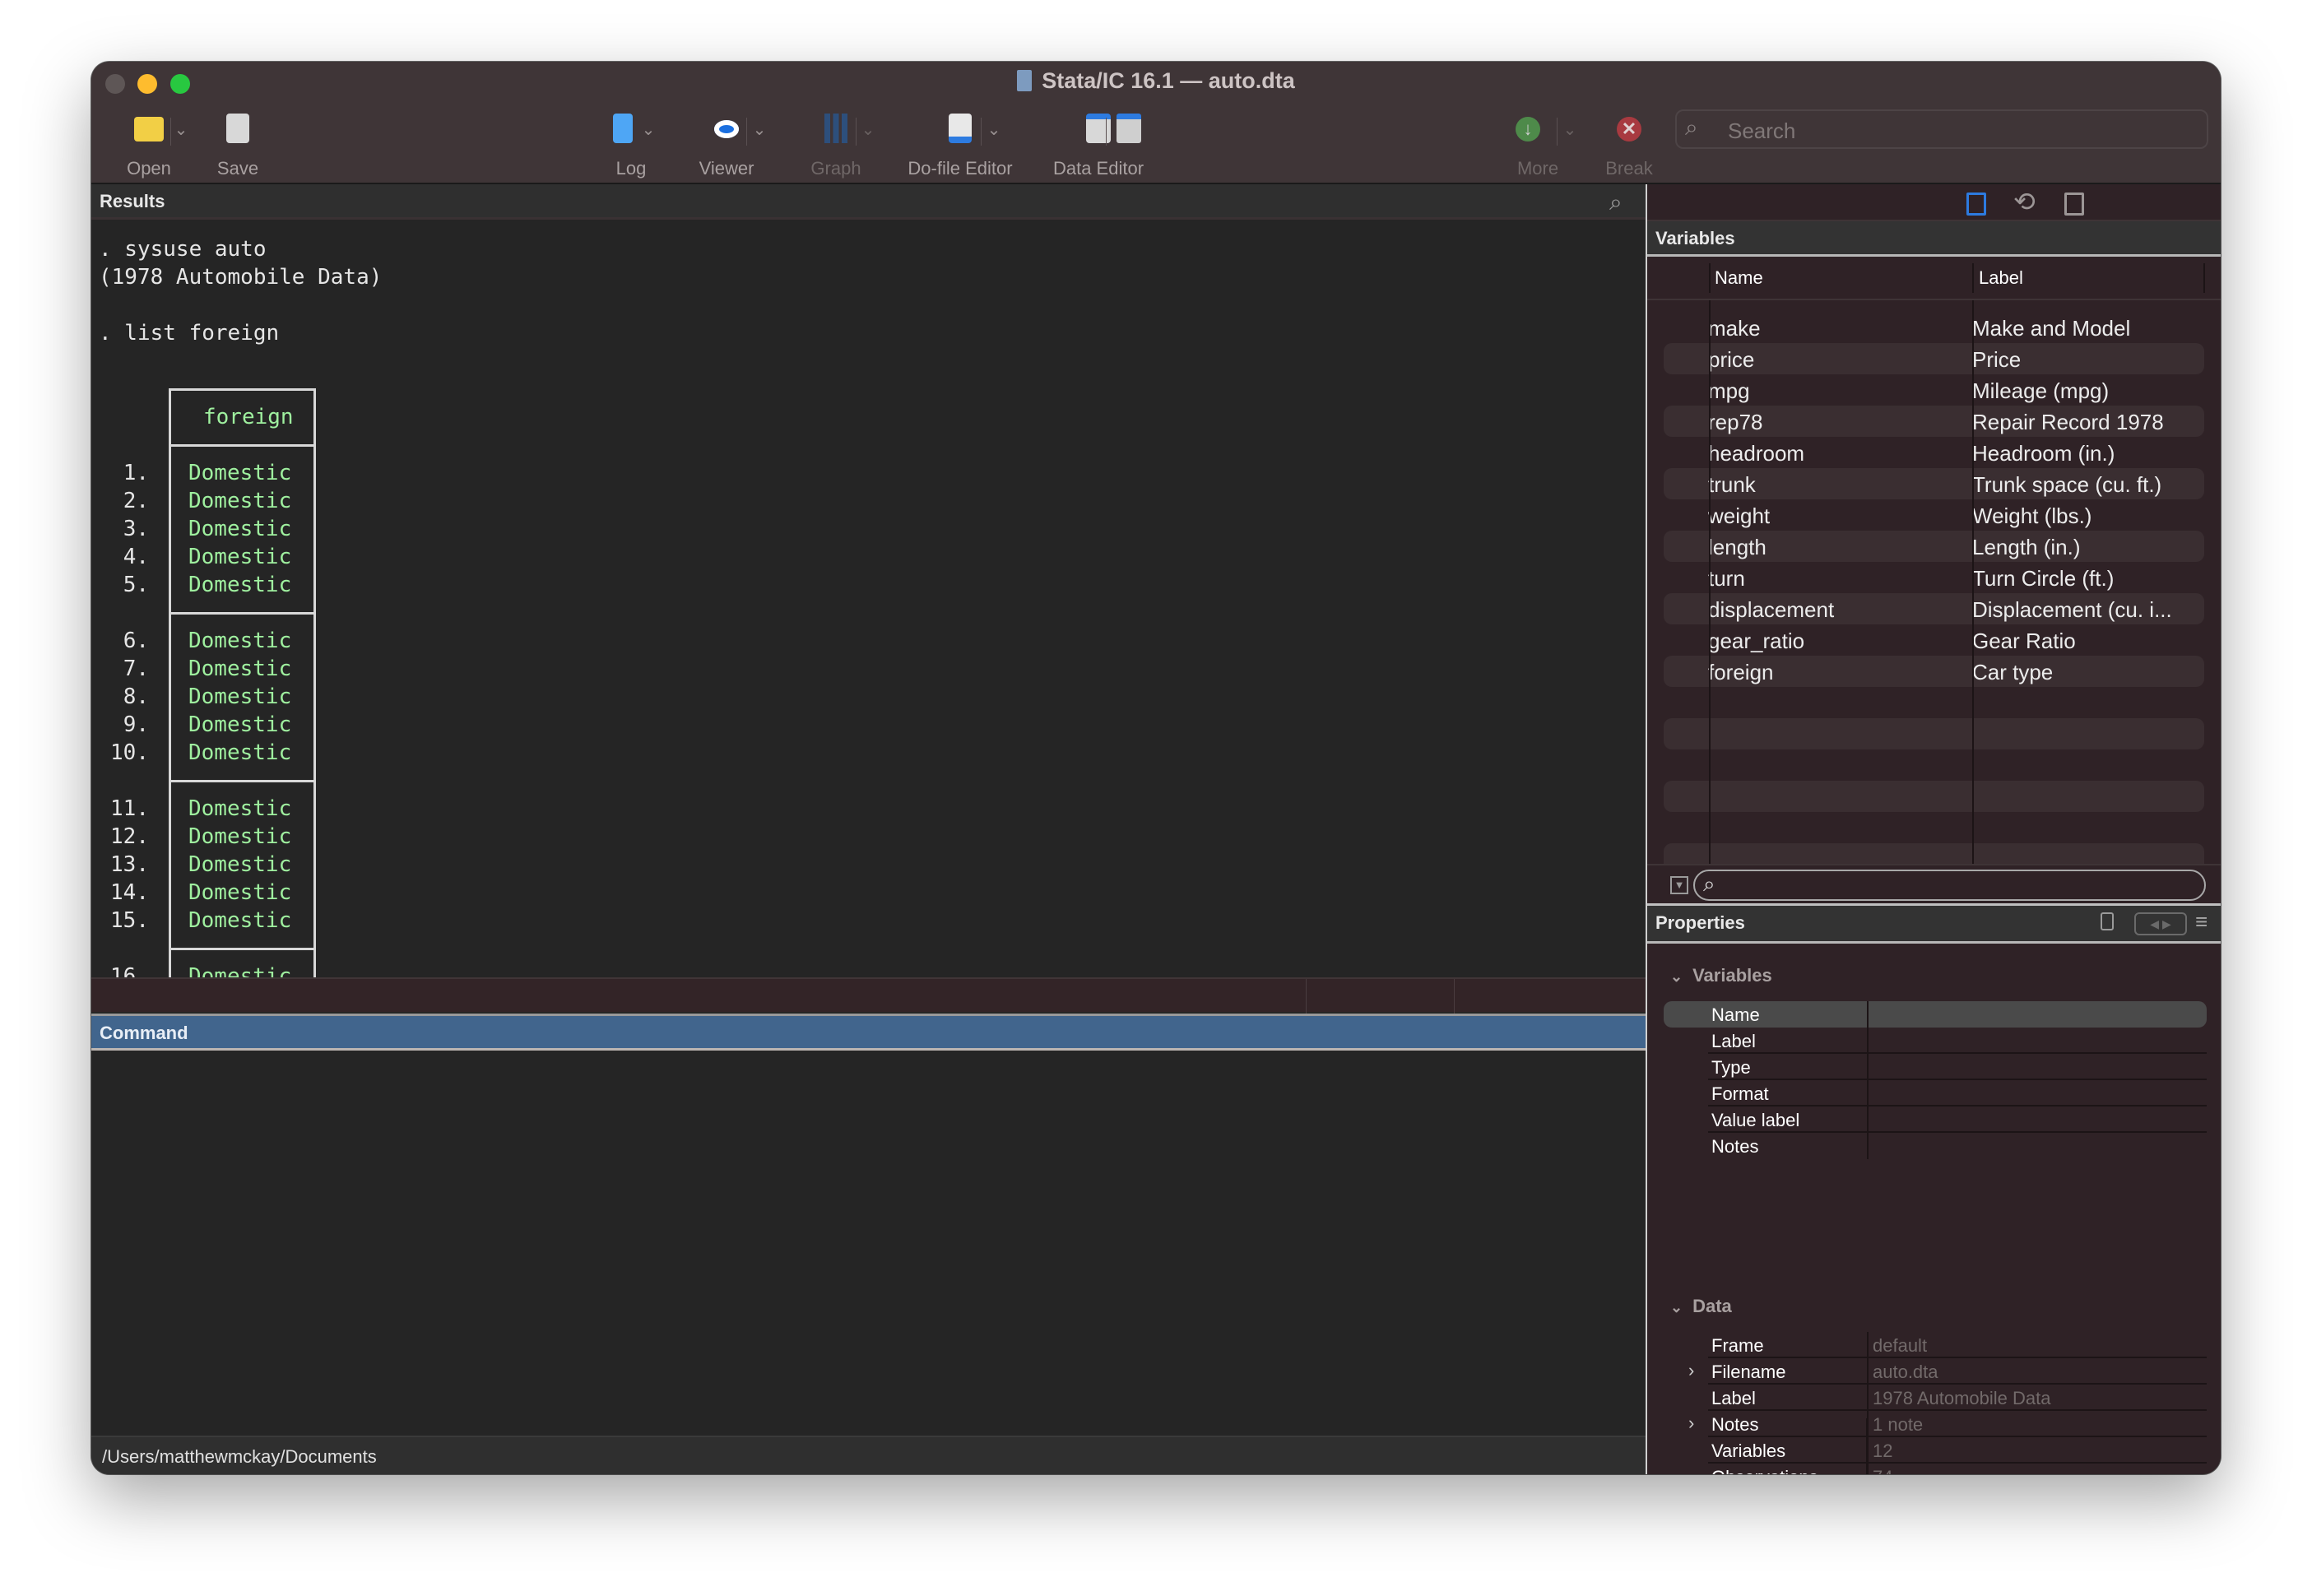 The image size is (2312, 1596). What do you see at coordinates (868, 1032) in the screenshot?
I see `command-header: Command` at bounding box center [868, 1032].